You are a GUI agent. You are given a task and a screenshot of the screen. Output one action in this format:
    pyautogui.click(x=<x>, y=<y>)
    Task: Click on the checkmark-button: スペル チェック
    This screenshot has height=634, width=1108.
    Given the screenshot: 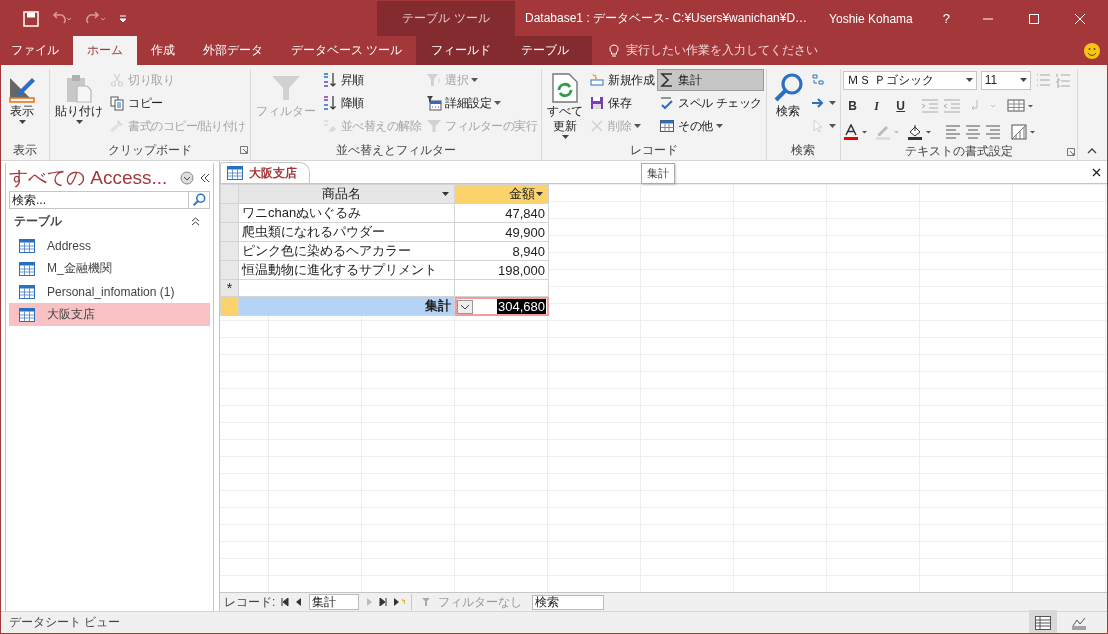 What is the action you would take?
    pyautogui.click(x=710, y=103)
    